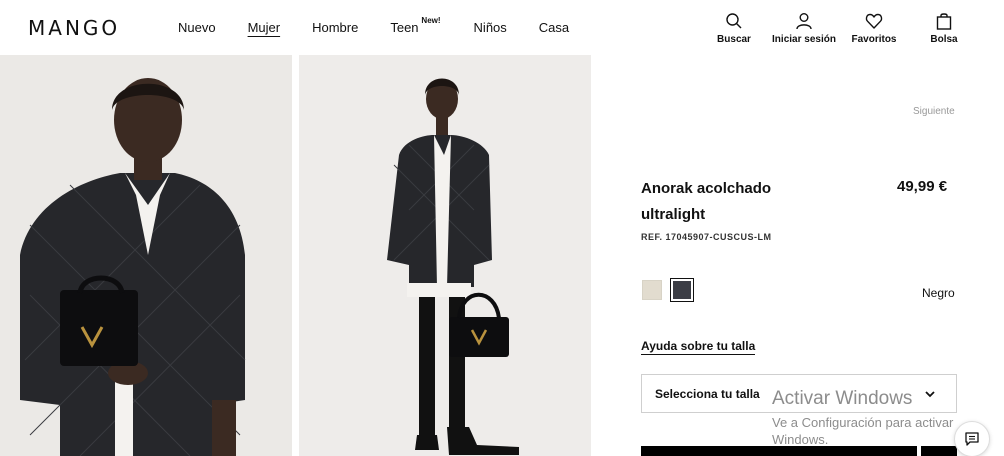 The image size is (1004, 456). Describe the element at coordinates (938, 293) in the screenshot. I see `selected-color-name: Negro` at that location.